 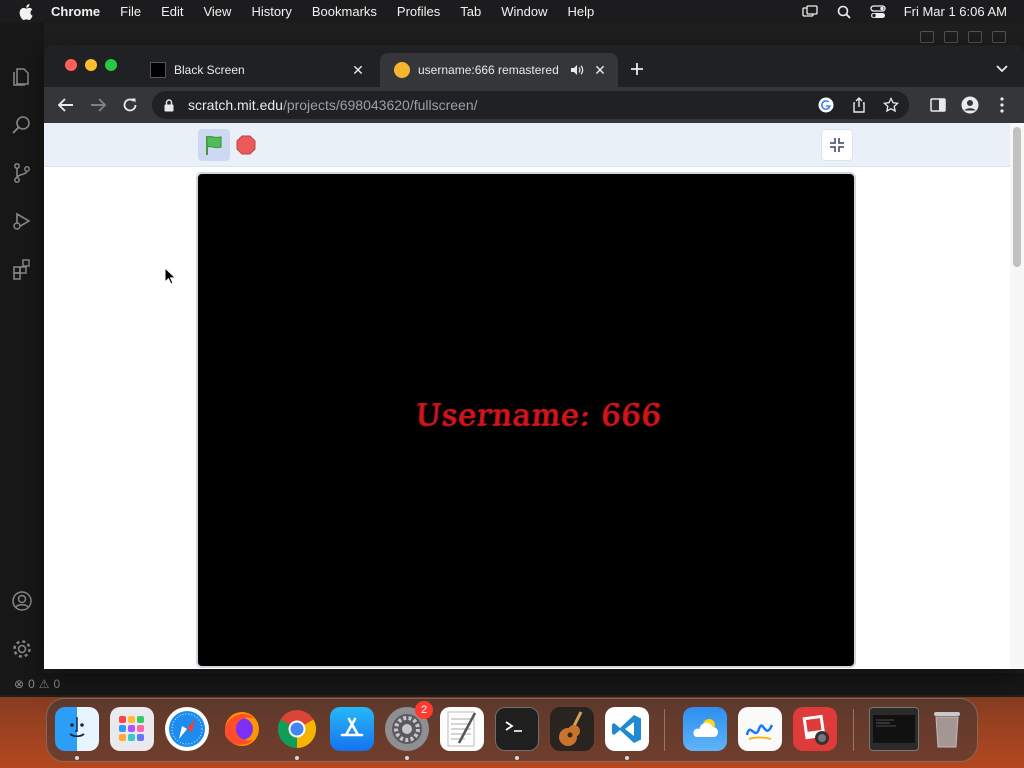 What do you see at coordinates (470, 11) in the screenshot?
I see `menu-tab: Tab` at bounding box center [470, 11].